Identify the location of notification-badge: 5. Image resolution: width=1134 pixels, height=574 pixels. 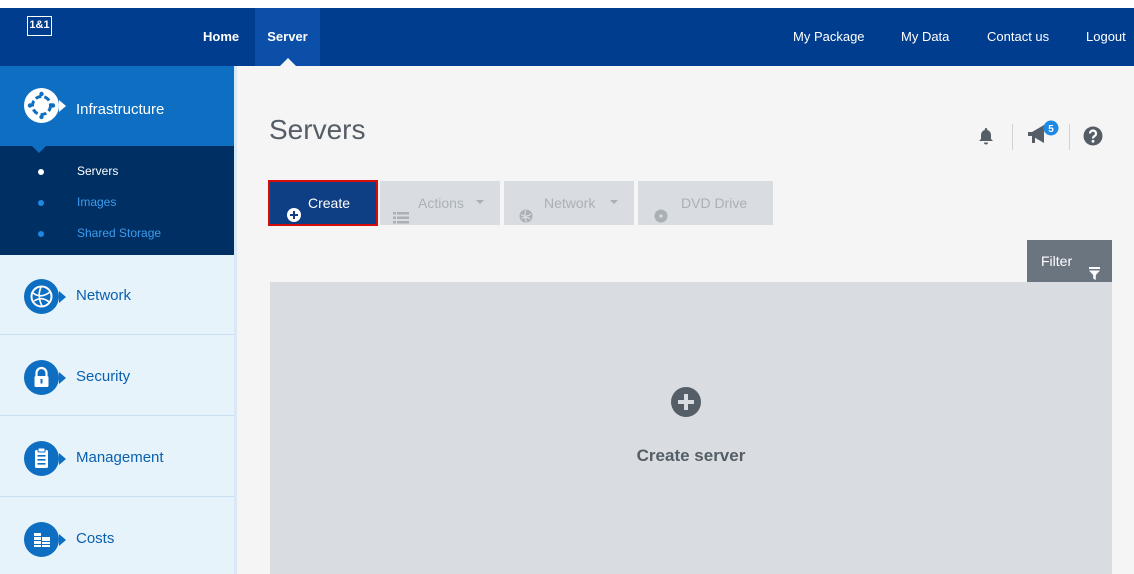
(1051, 129).